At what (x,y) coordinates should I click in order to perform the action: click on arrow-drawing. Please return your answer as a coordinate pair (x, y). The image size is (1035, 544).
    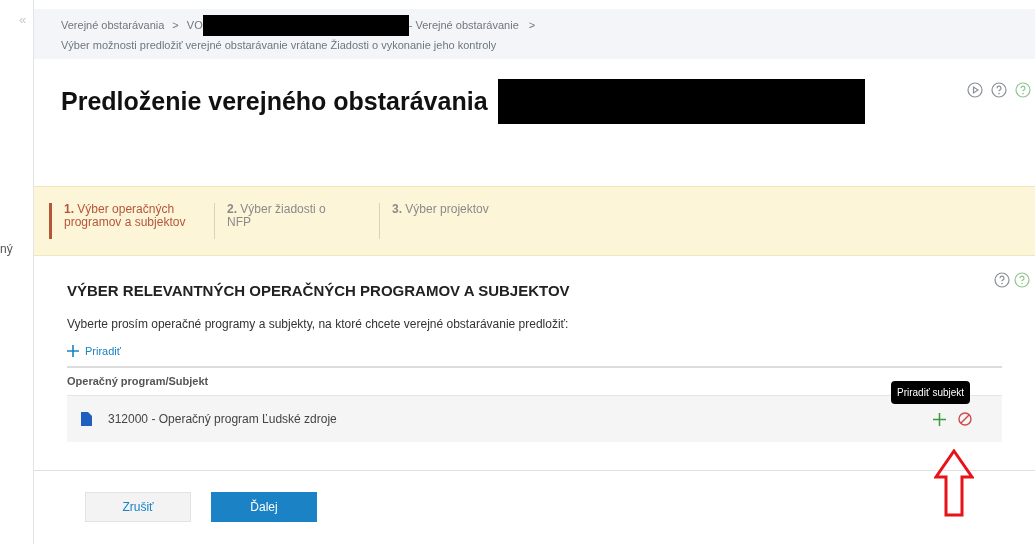
    Looking at the image, I should click on (954, 483).